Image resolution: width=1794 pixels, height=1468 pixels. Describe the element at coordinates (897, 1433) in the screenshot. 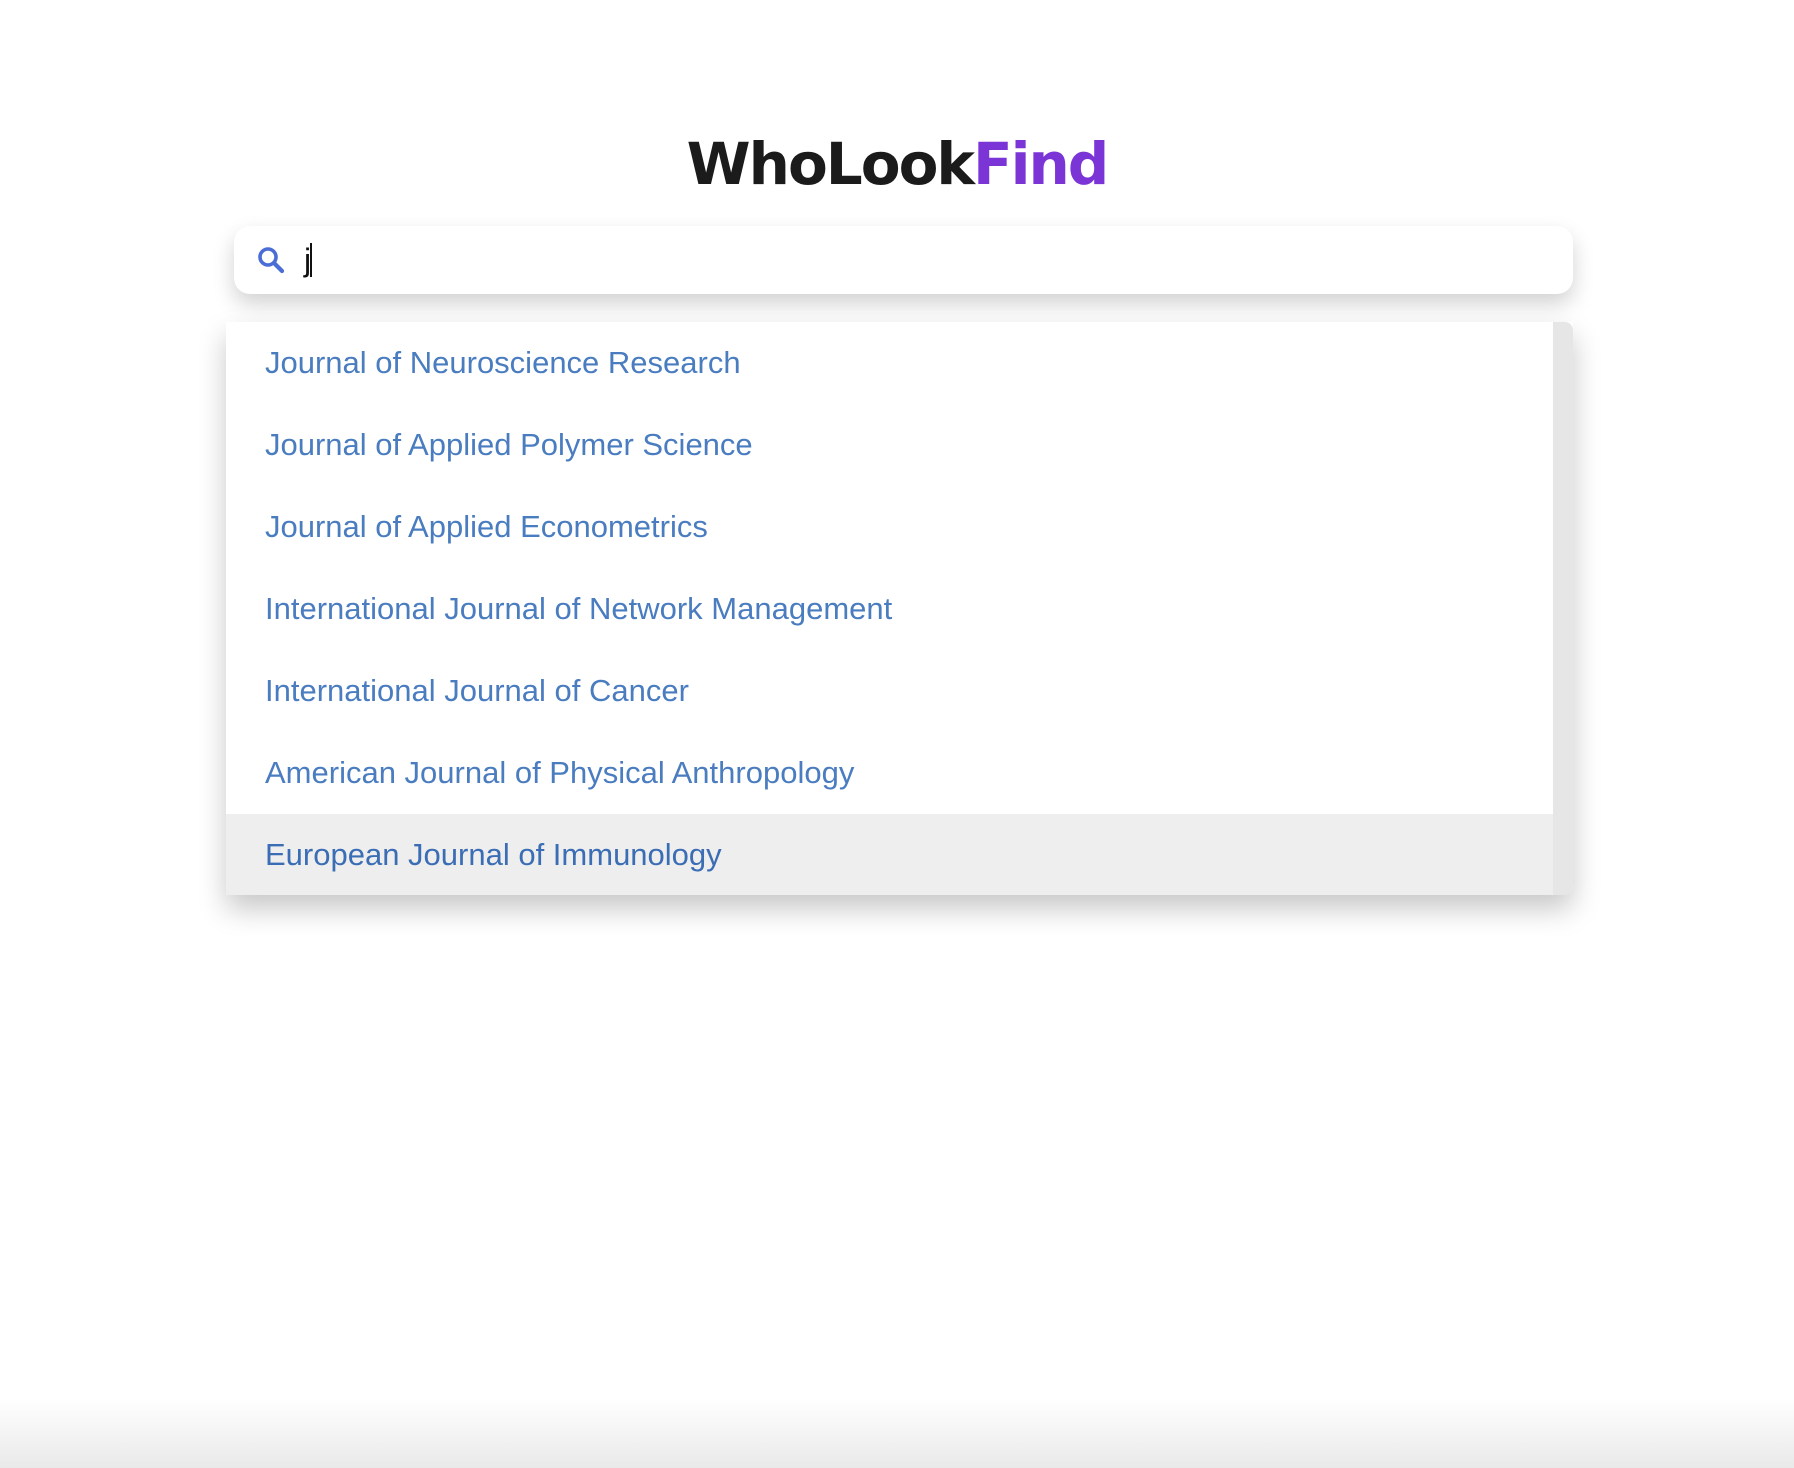

I see `bottom-fade` at that location.